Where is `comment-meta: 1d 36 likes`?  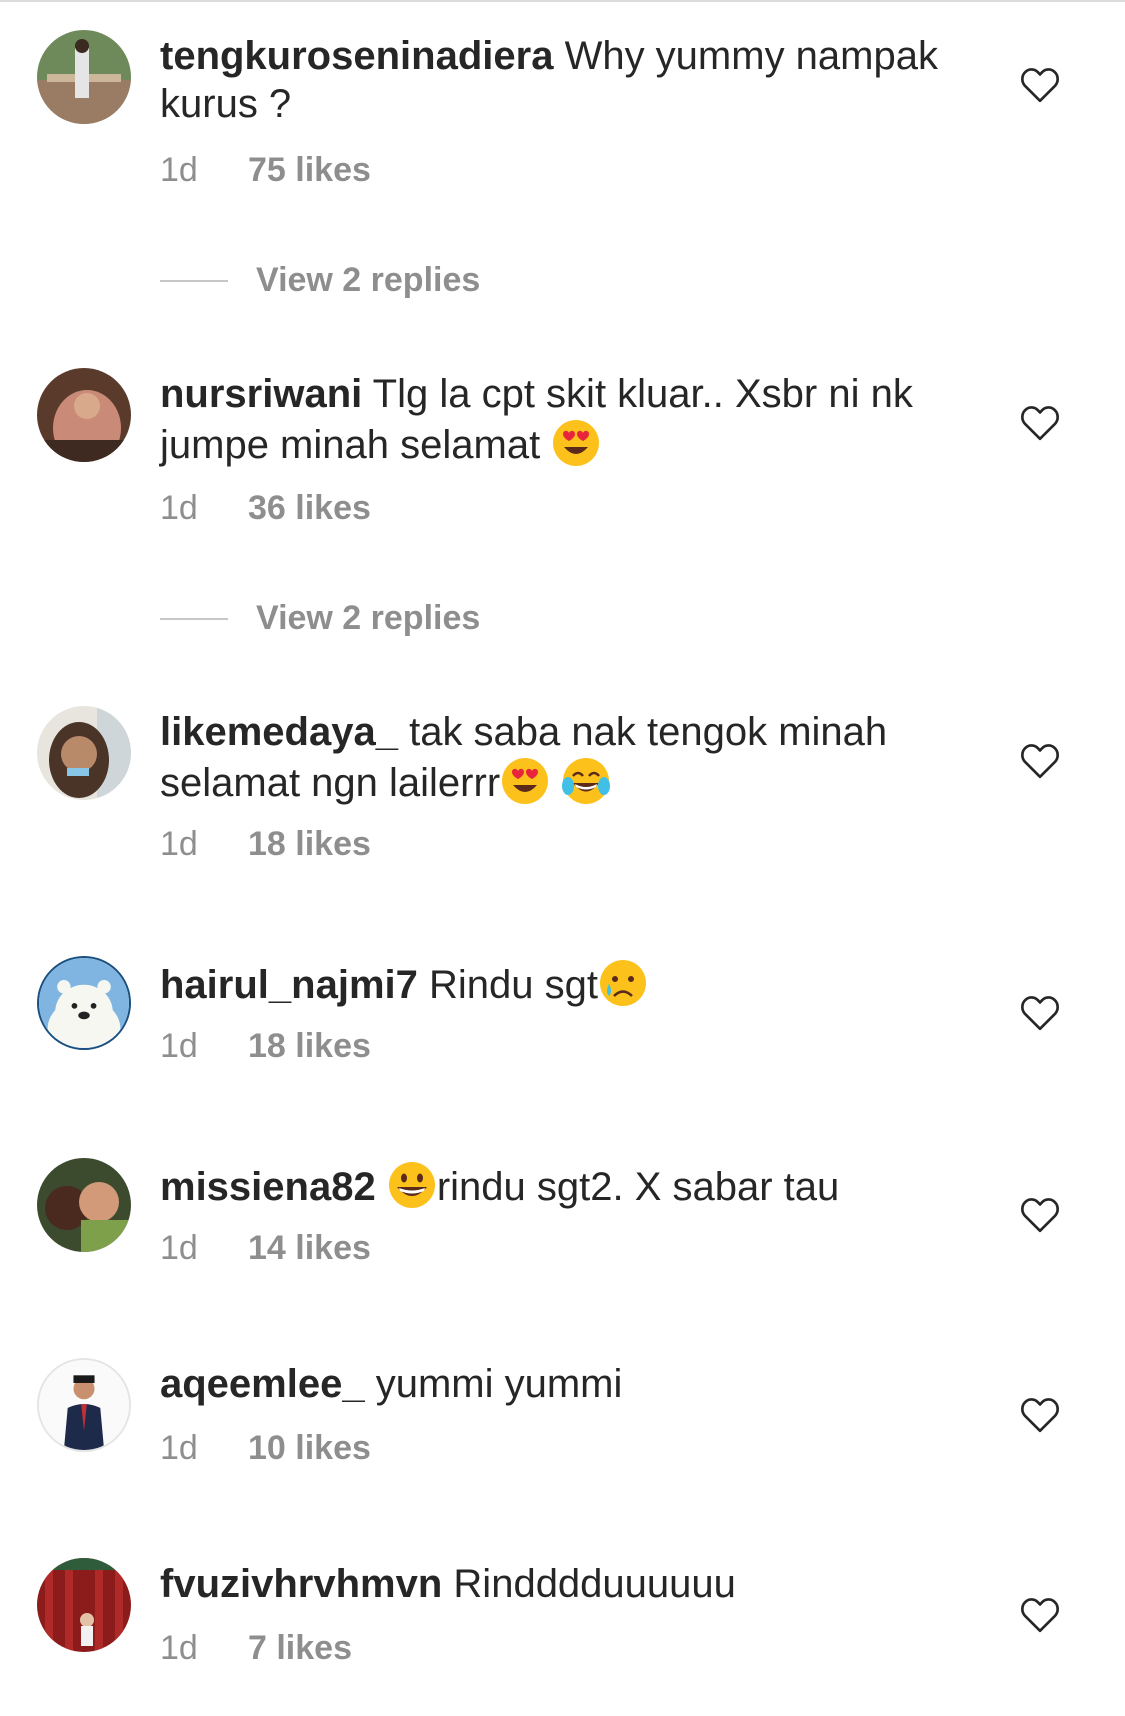 comment-meta: 1d 36 likes is located at coordinates (265, 508).